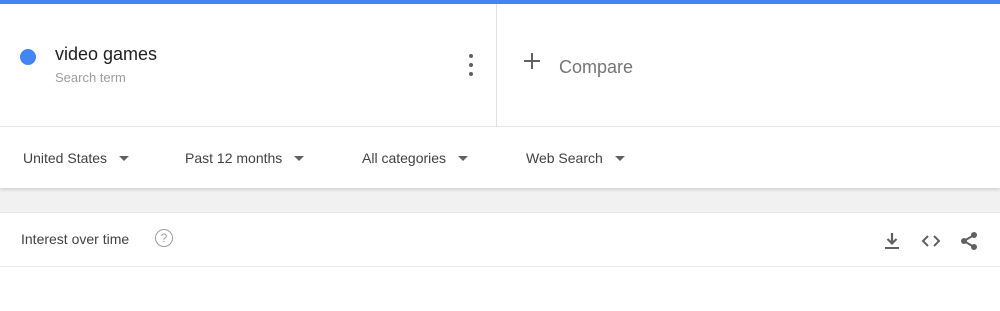 The height and width of the screenshot is (311, 1000). I want to click on filter-time-range: Past 12 months, so click(245, 158).